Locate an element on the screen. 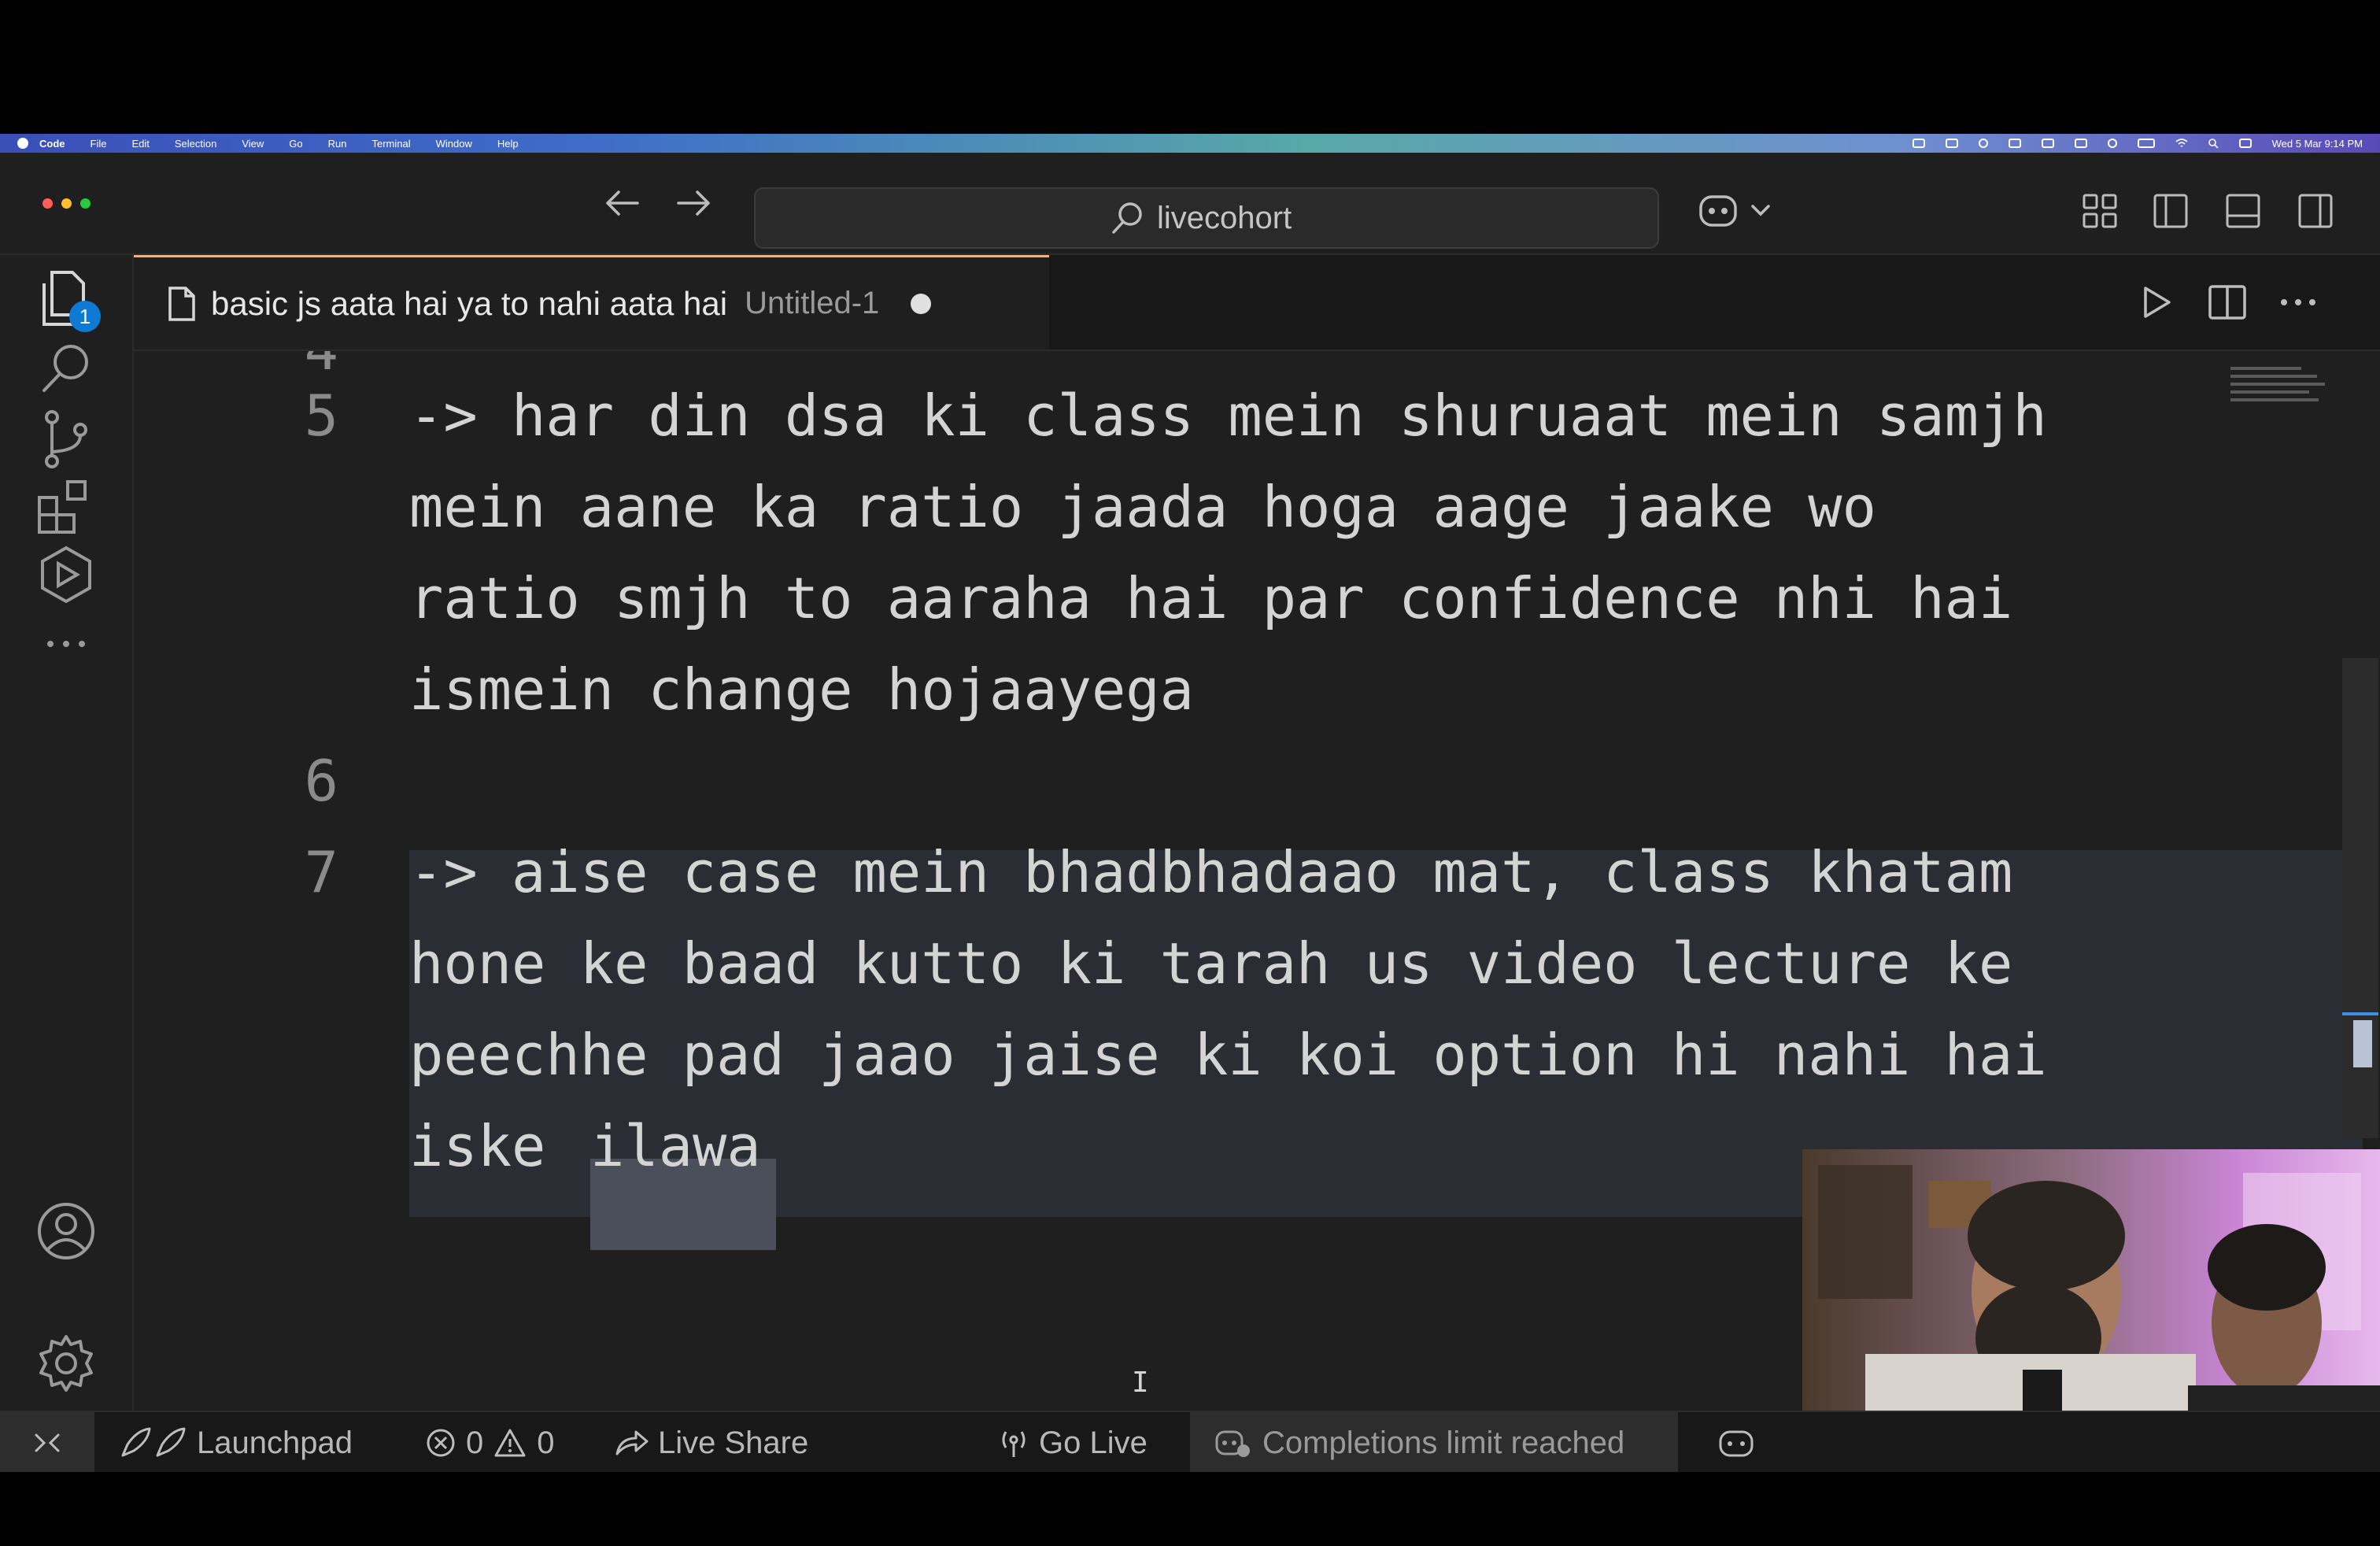 This screenshot has width=2380, height=1546. launchpad-status-item: Launchpad is located at coordinates (235, 1442).